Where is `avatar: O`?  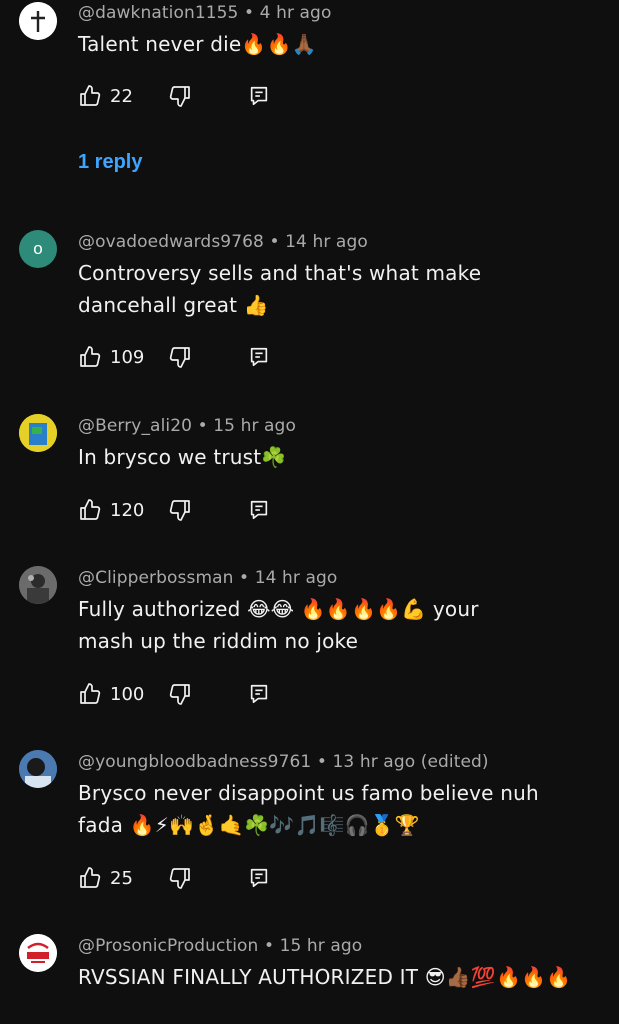
avatar: O is located at coordinates (38, 249).